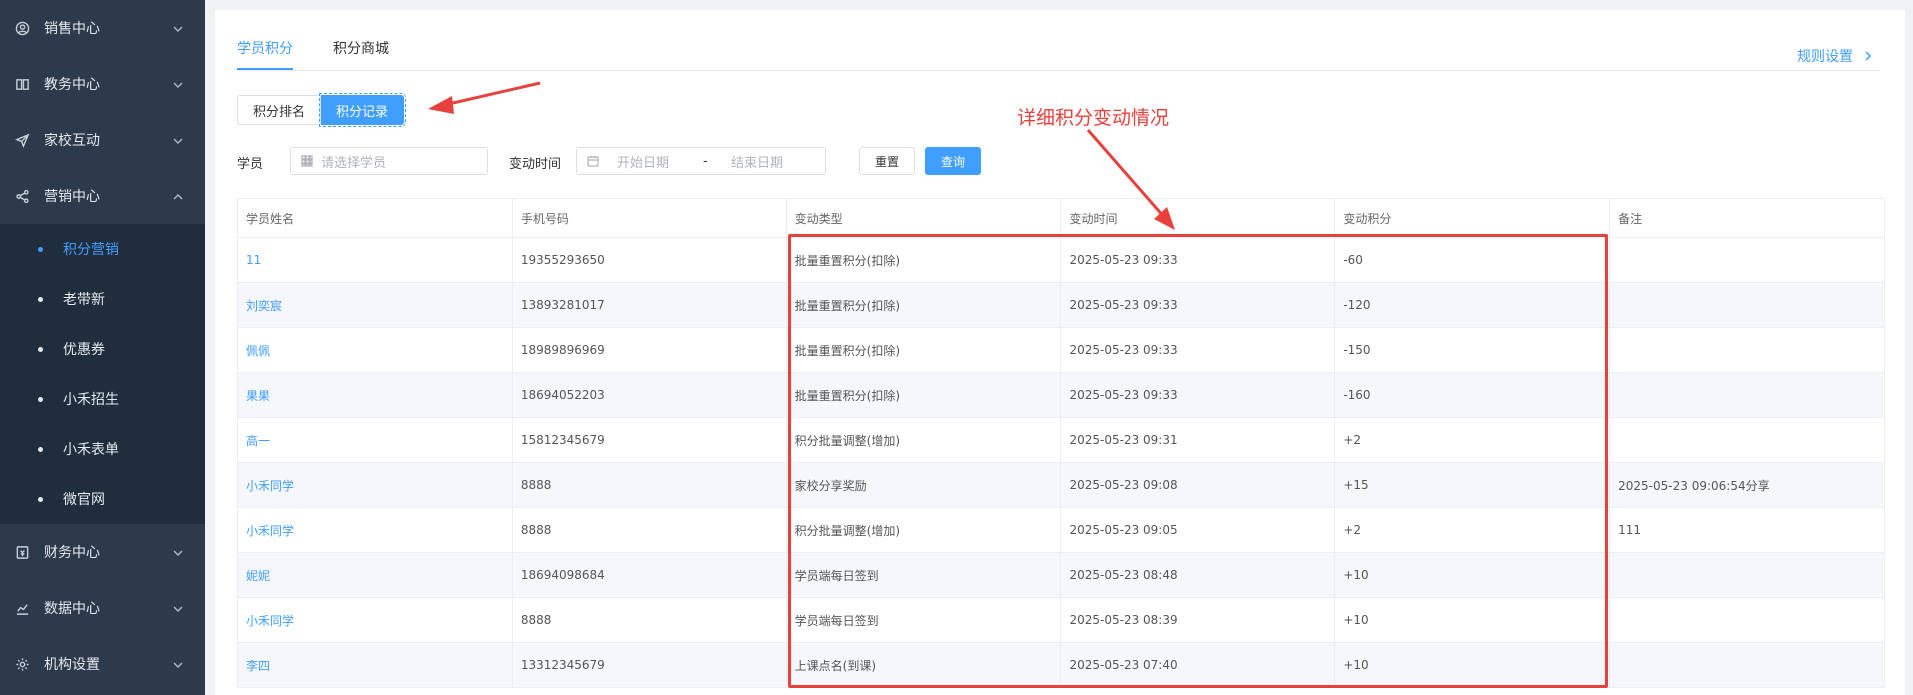 Image resolution: width=1913 pixels, height=695 pixels. I want to click on sidebar-item-label: 营销中心, so click(72, 197).